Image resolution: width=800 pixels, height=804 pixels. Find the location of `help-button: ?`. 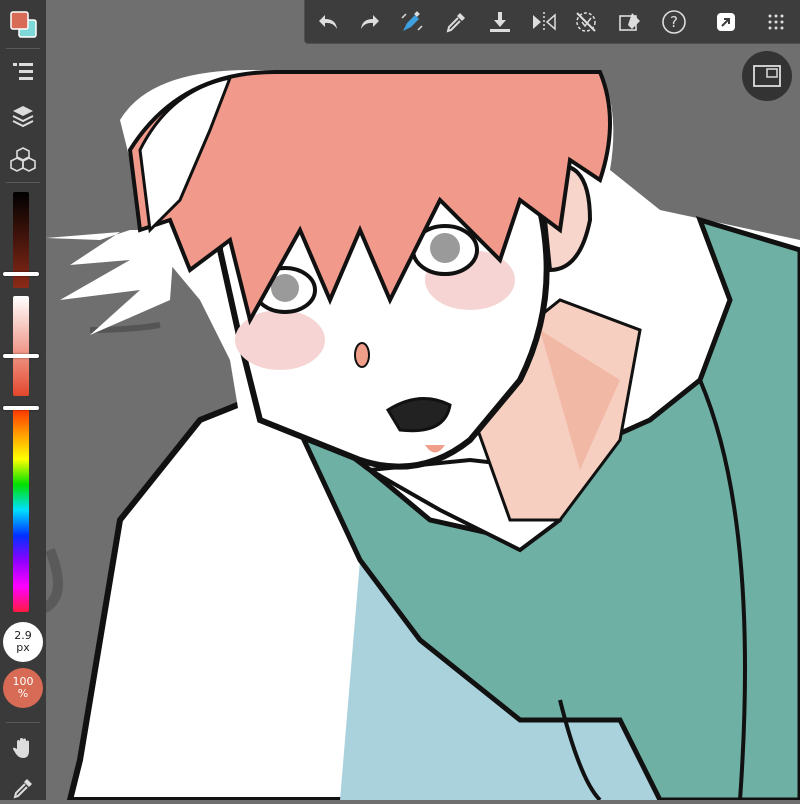

help-button: ? is located at coordinates (674, 22).